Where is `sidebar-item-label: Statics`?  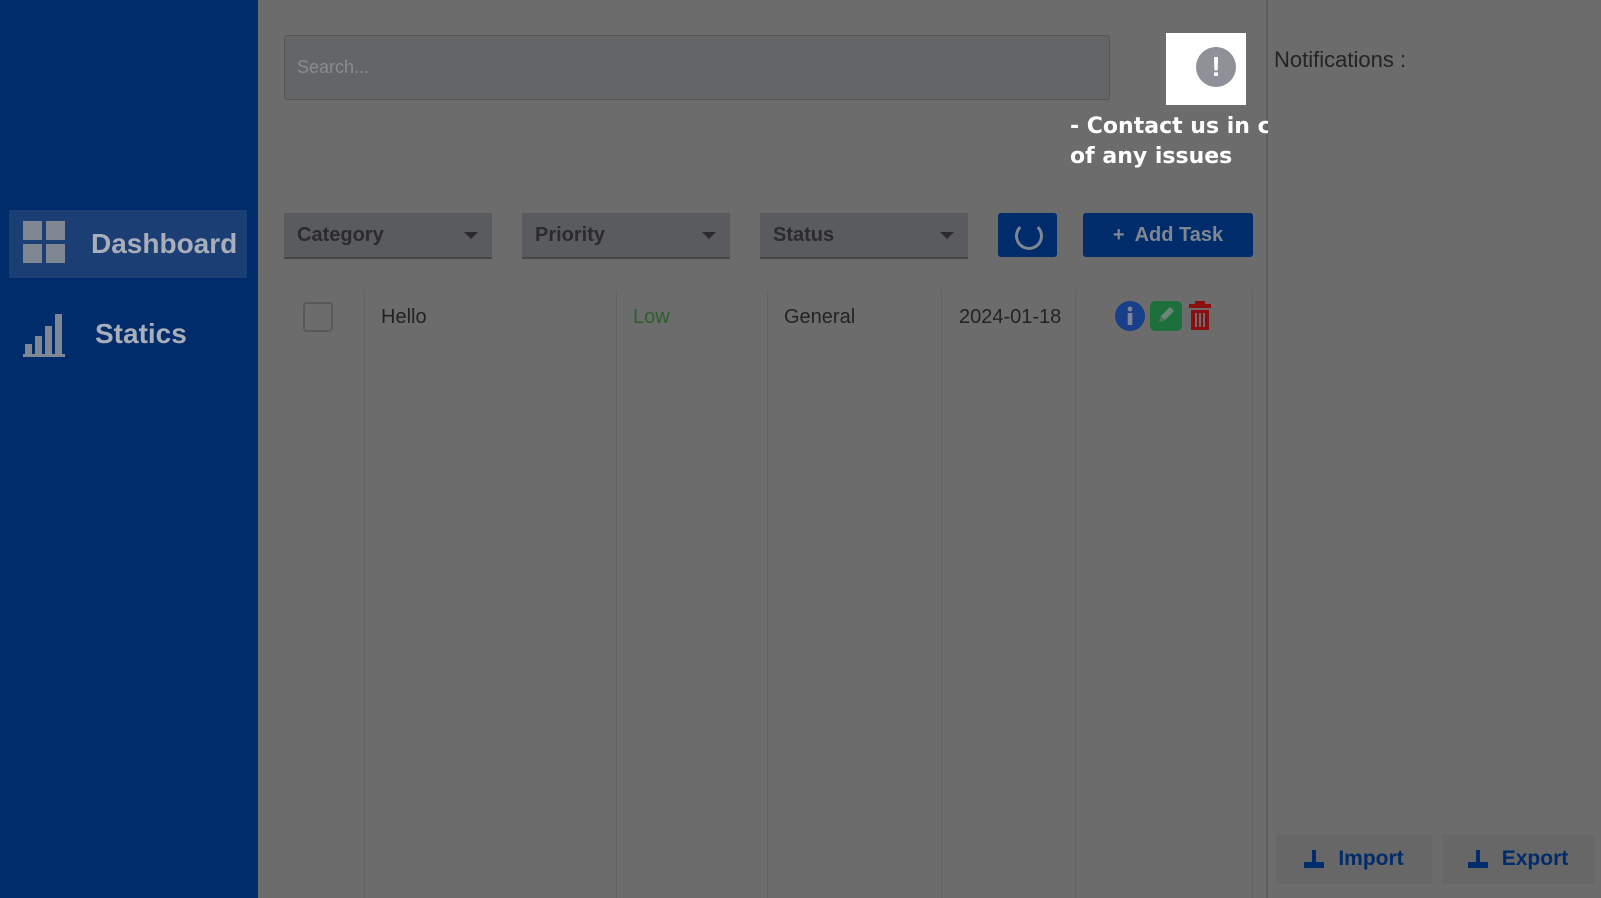 sidebar-item-label: Statics is located at coordinates (141, 333).